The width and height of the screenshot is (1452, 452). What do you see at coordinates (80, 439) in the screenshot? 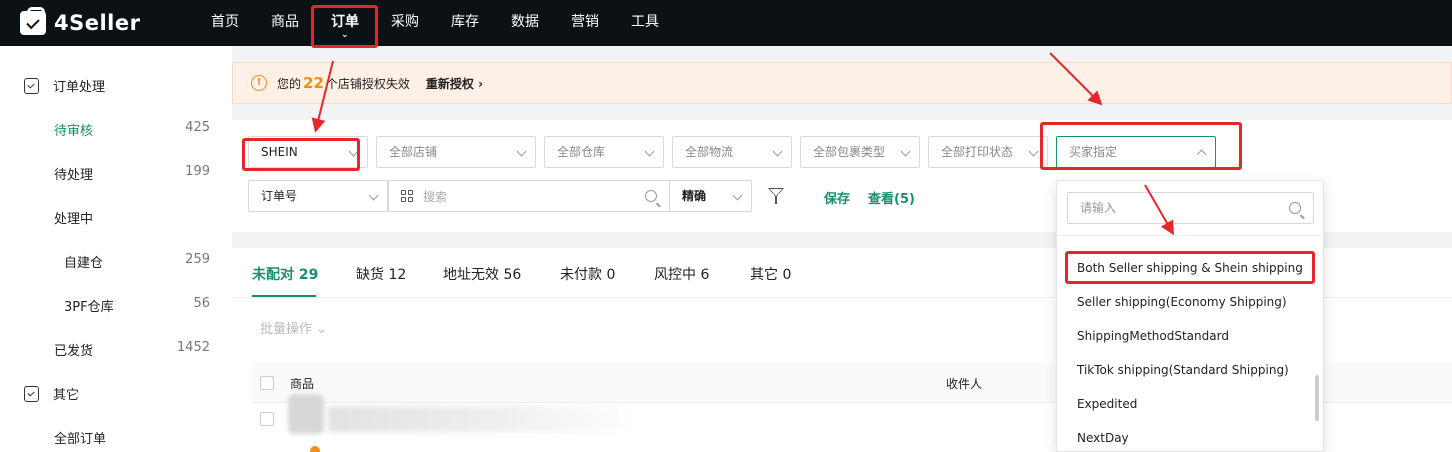
I see `sidebar-item-label: 全部订单` at bounding box center [80, 439].